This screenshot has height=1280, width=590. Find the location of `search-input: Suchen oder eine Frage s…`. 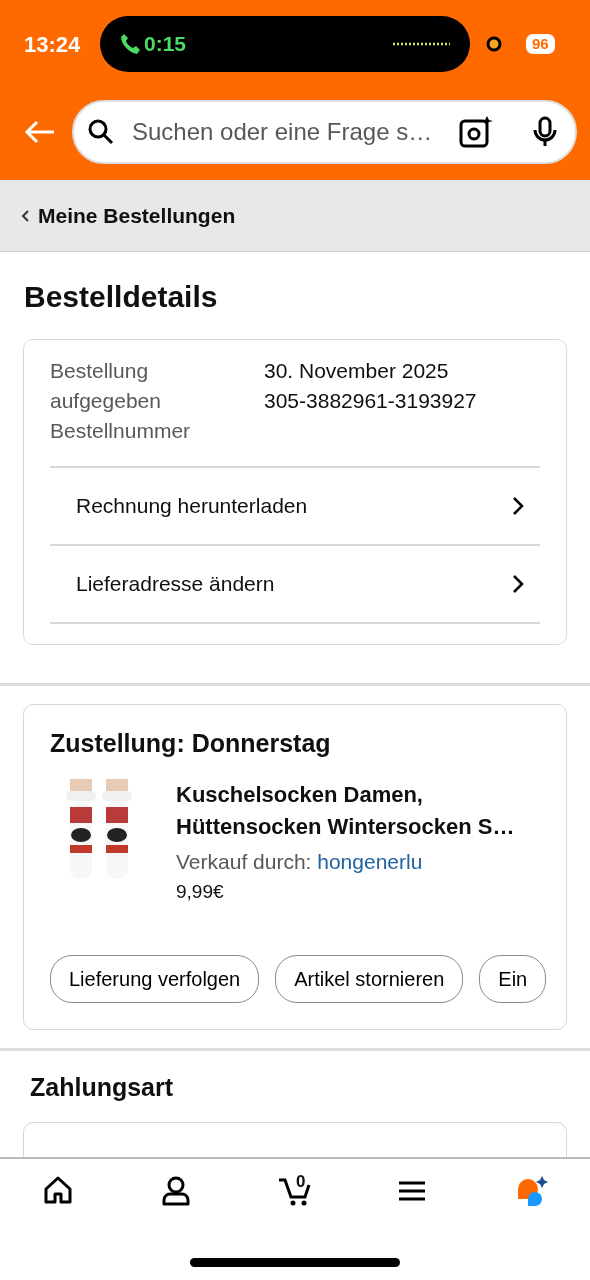

search-input: Suchen oder eine Frage s… is located at coordinates (290, 132).